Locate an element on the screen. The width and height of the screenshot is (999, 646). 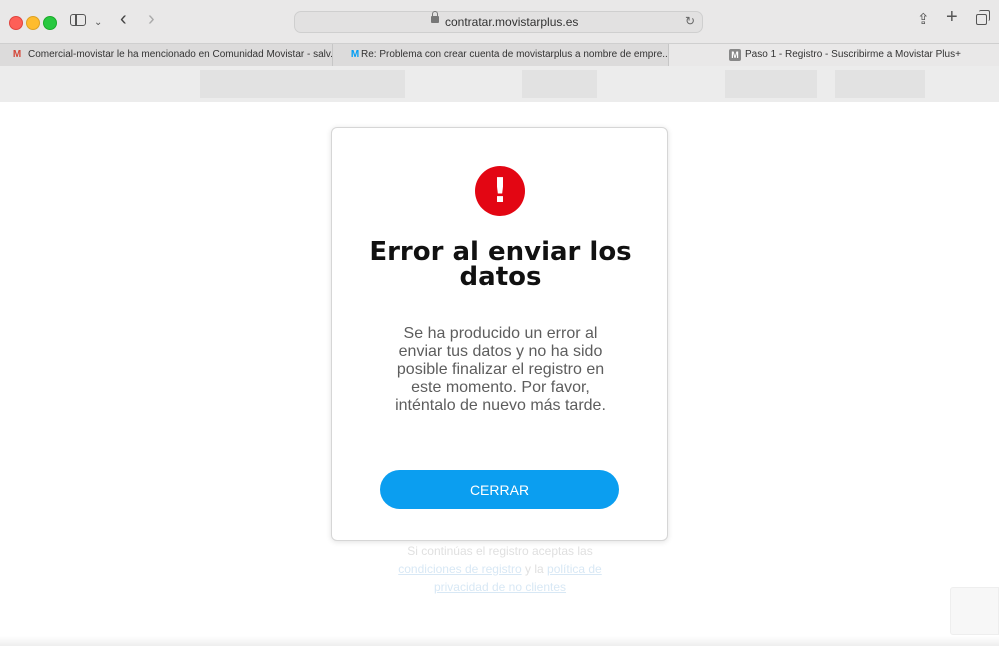
tab-overview-icon is located at coordinates (983, 17).